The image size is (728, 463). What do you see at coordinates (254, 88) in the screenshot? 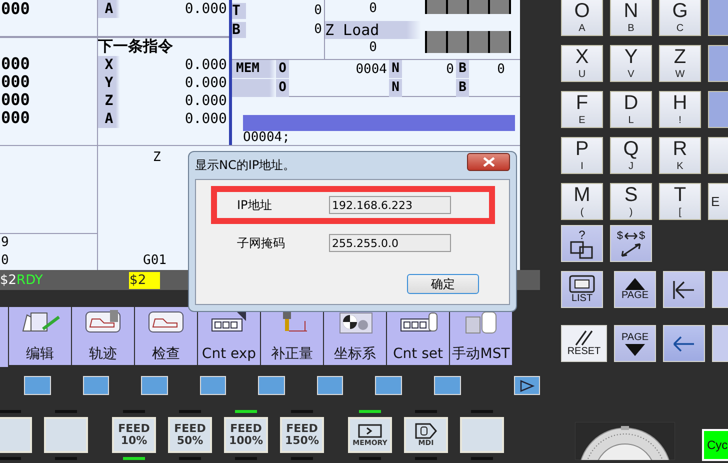
I see `mode-label` at bounding box center [254, 88].